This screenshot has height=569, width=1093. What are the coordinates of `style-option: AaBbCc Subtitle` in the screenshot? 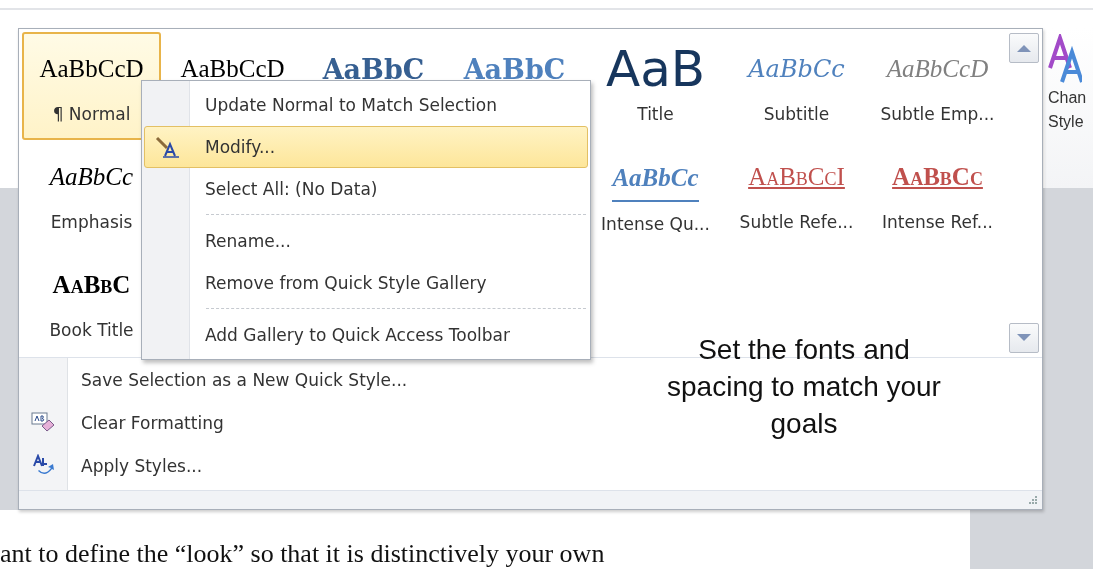 It's located at (796, 86).